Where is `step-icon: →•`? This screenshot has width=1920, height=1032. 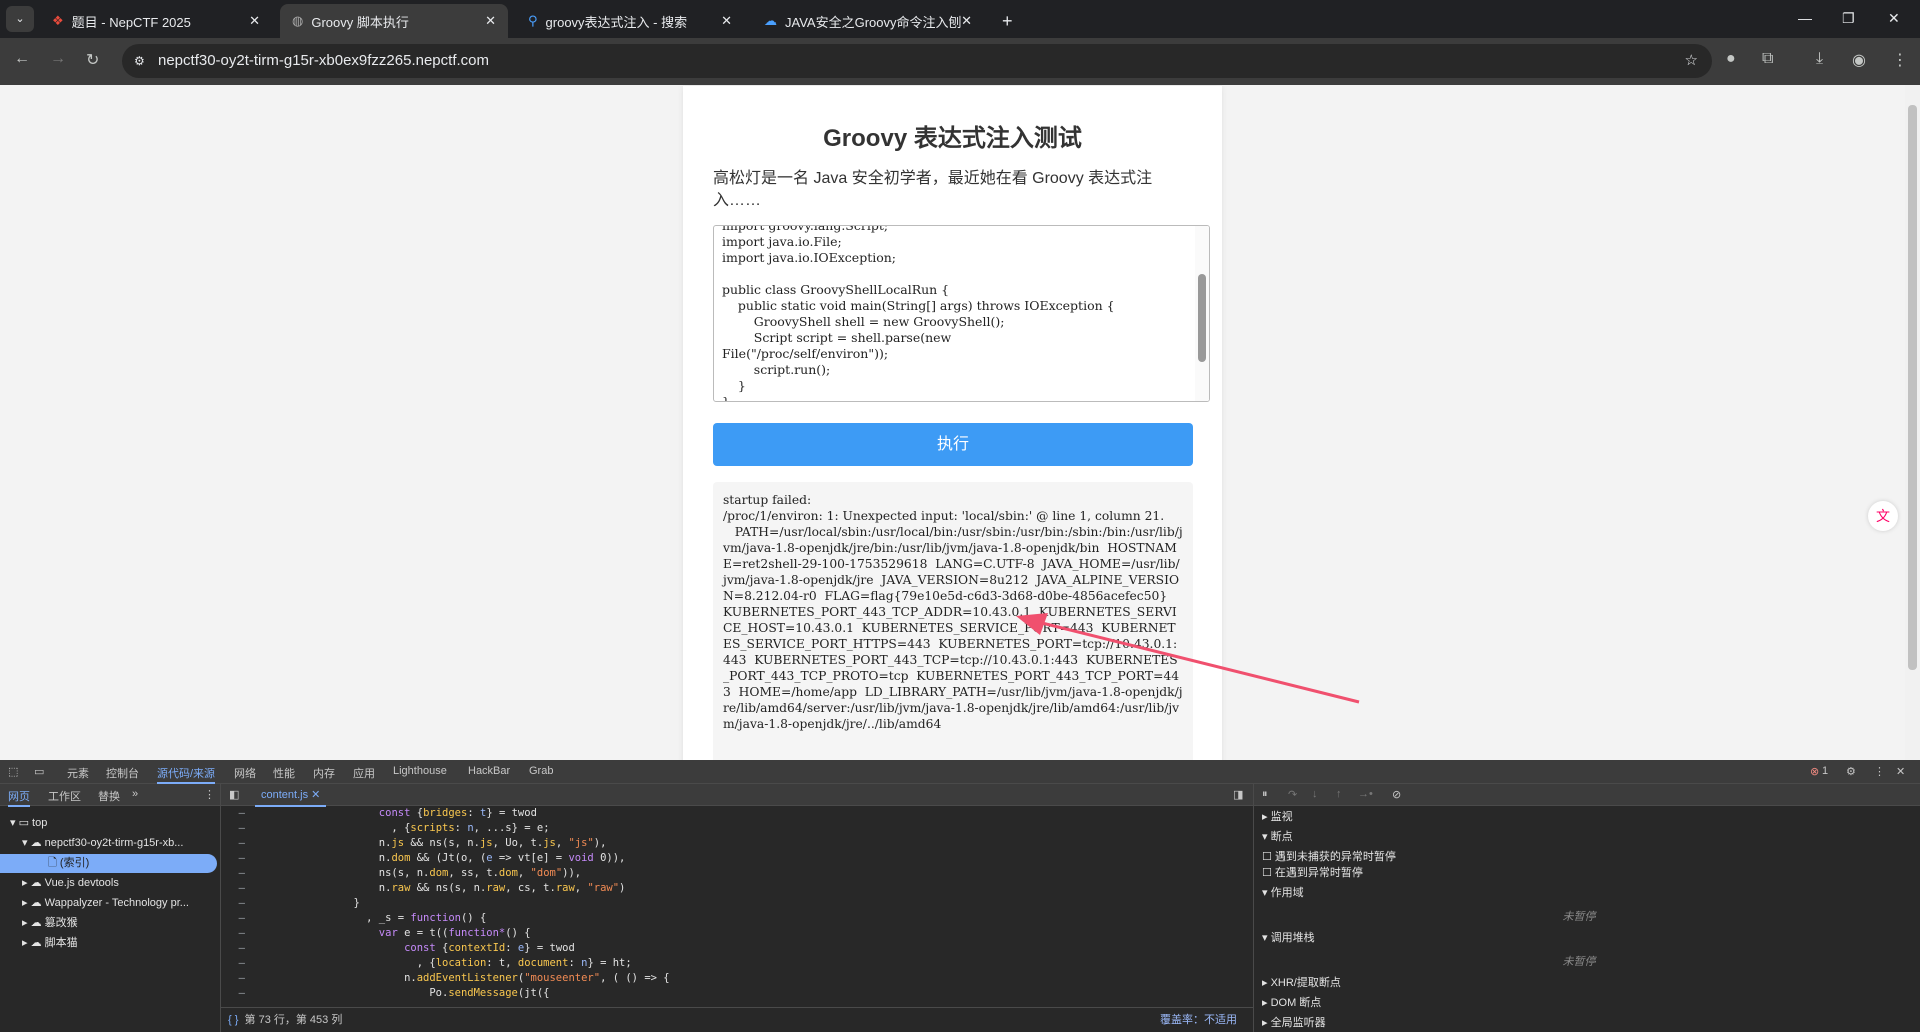
step-icon: →• is located at coordinates (1365, 794).